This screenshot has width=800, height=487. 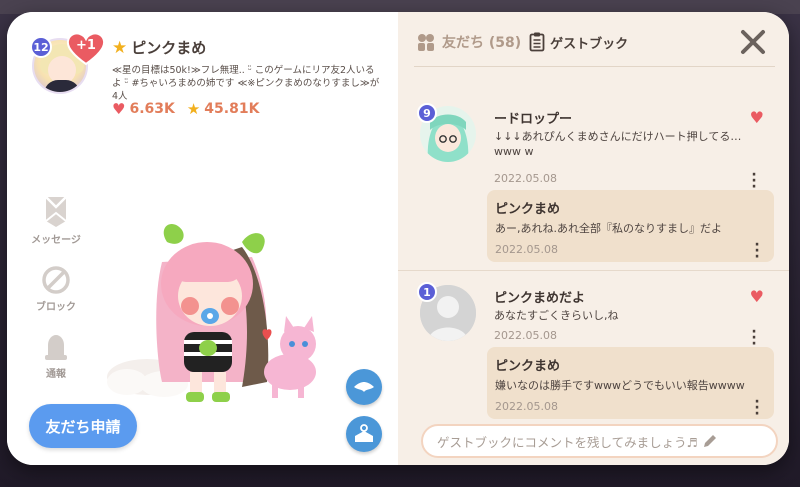 I want to click on block-action: ブロック, so click(x=56, y=288).